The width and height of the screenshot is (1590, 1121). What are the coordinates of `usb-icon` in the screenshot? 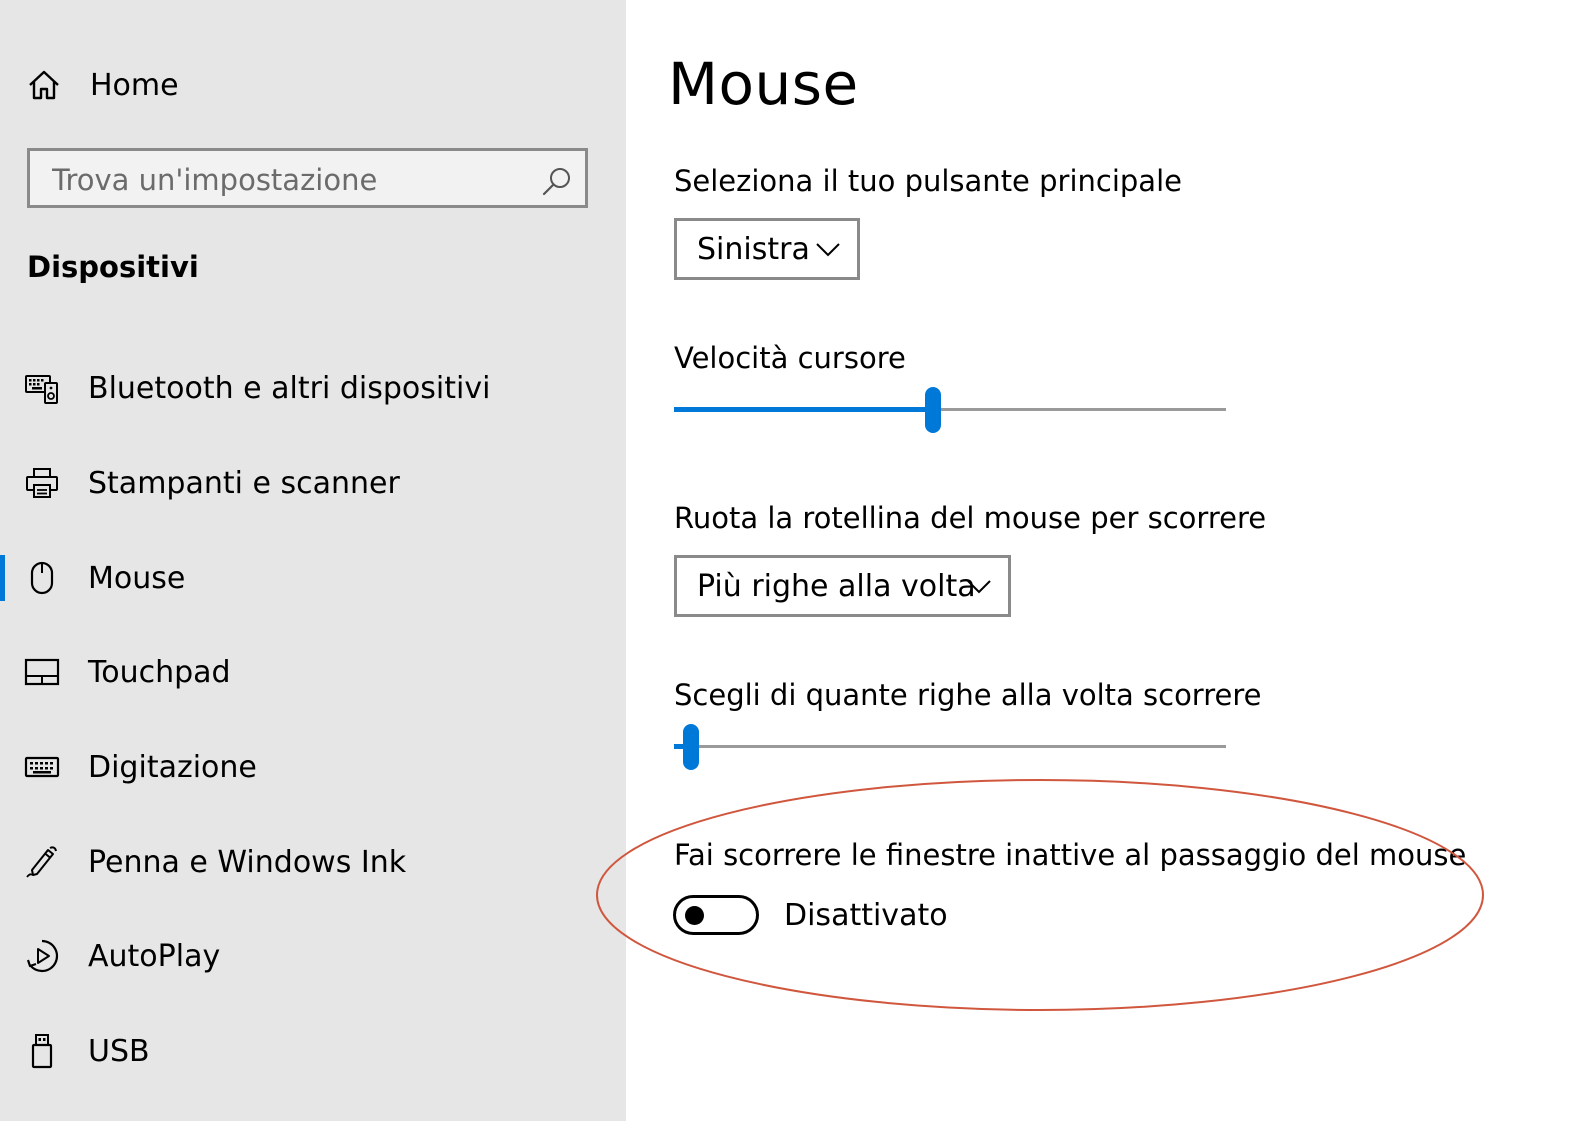 It's located at (42, 1051).